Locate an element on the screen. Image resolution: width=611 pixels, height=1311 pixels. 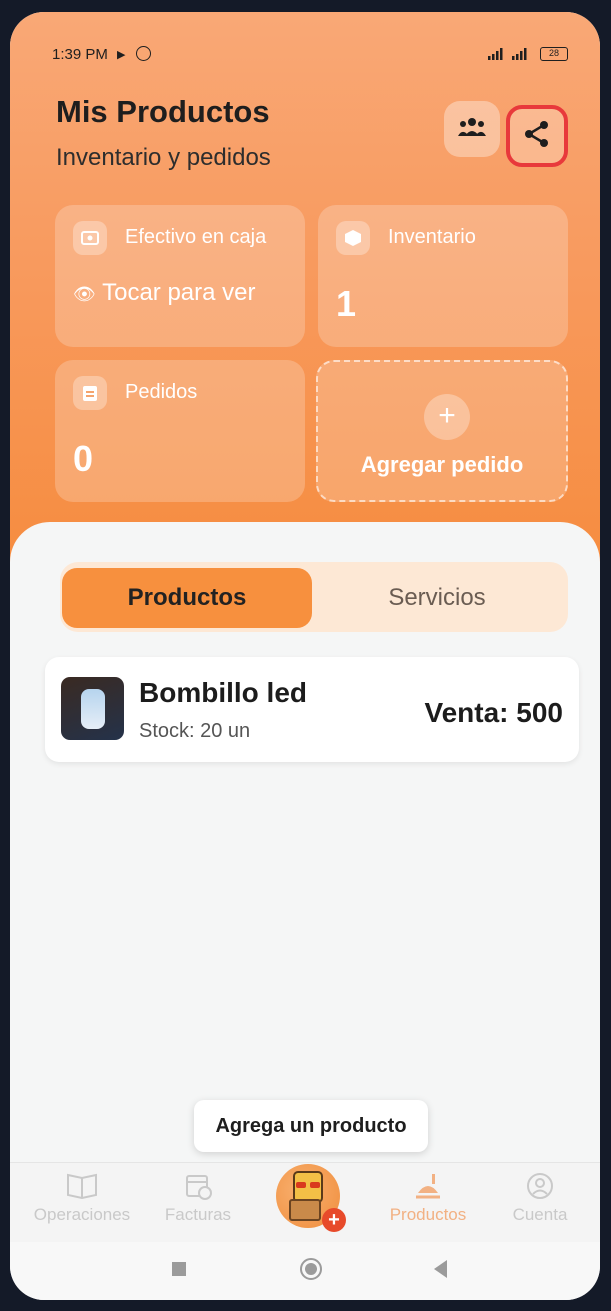
cash-icon is located at coordinates (90, 238).